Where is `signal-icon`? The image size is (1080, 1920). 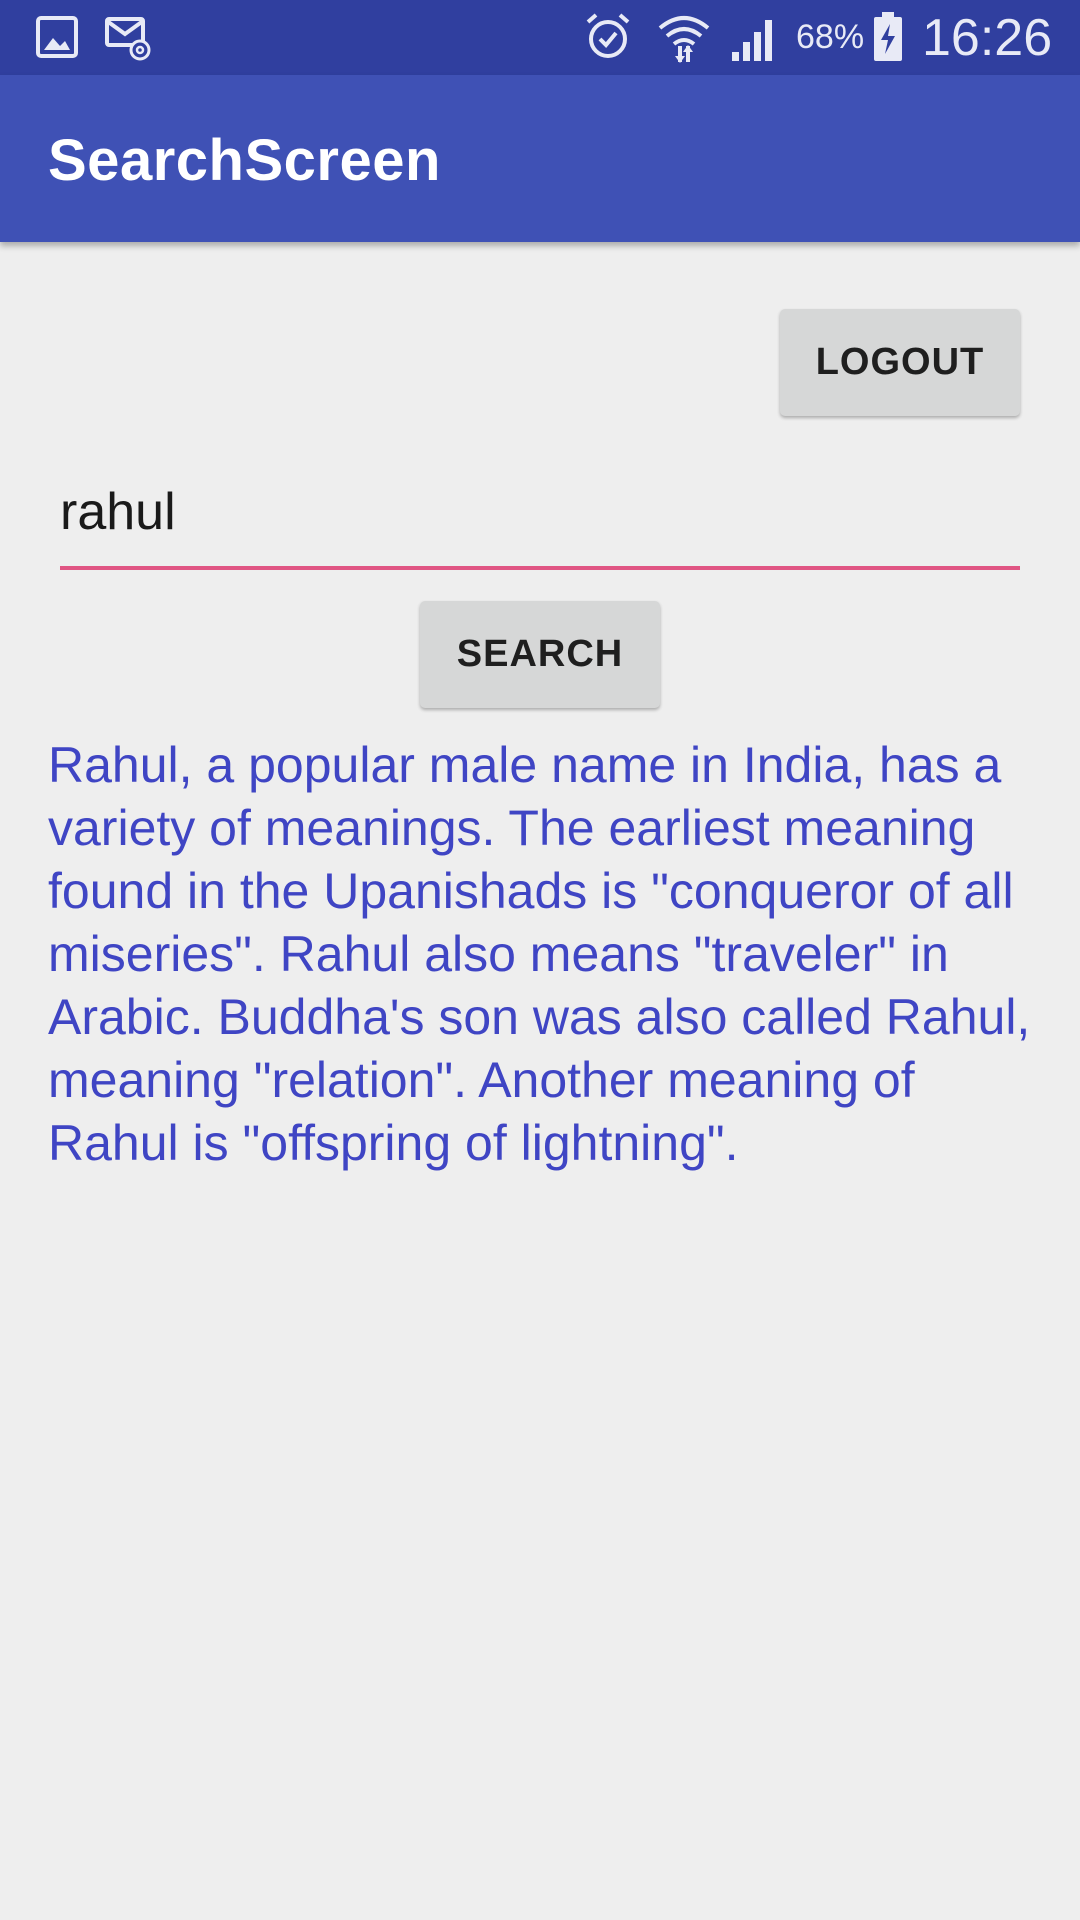
signal-icon is located at coordinates (755, 41).